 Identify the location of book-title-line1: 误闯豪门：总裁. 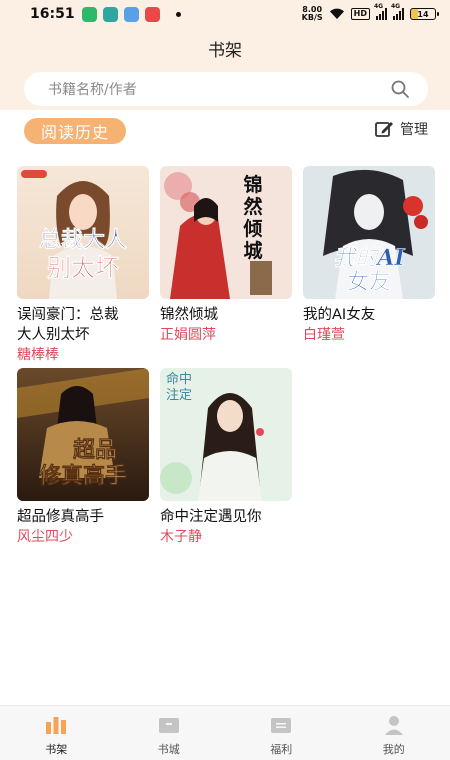
(68, 315).